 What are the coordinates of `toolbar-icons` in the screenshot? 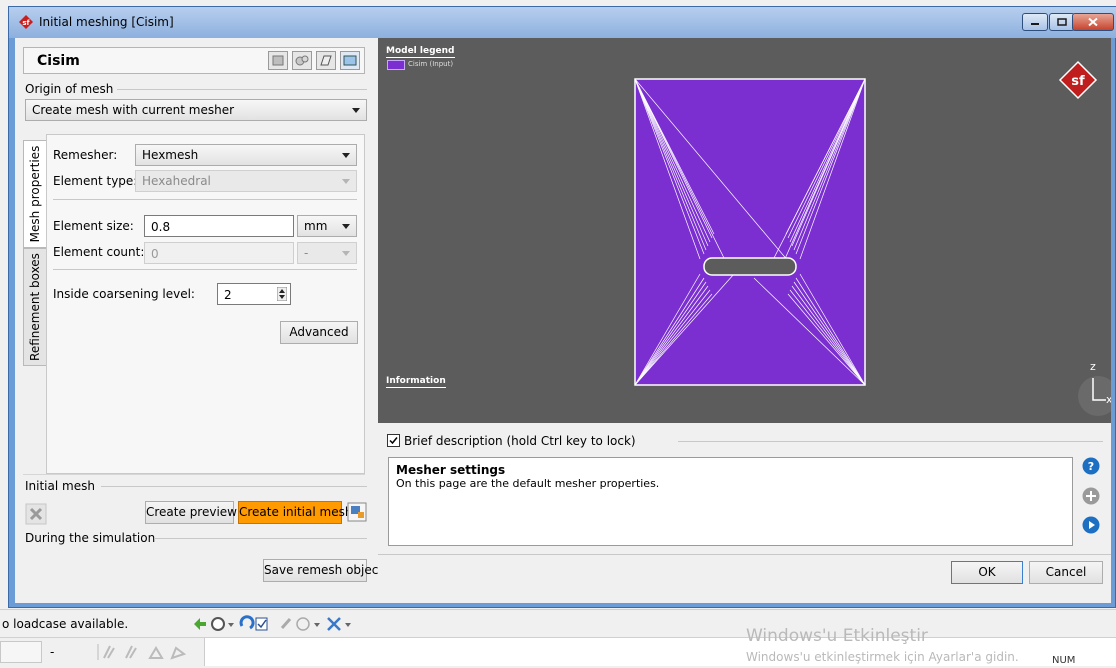 It's located at (305, 624).